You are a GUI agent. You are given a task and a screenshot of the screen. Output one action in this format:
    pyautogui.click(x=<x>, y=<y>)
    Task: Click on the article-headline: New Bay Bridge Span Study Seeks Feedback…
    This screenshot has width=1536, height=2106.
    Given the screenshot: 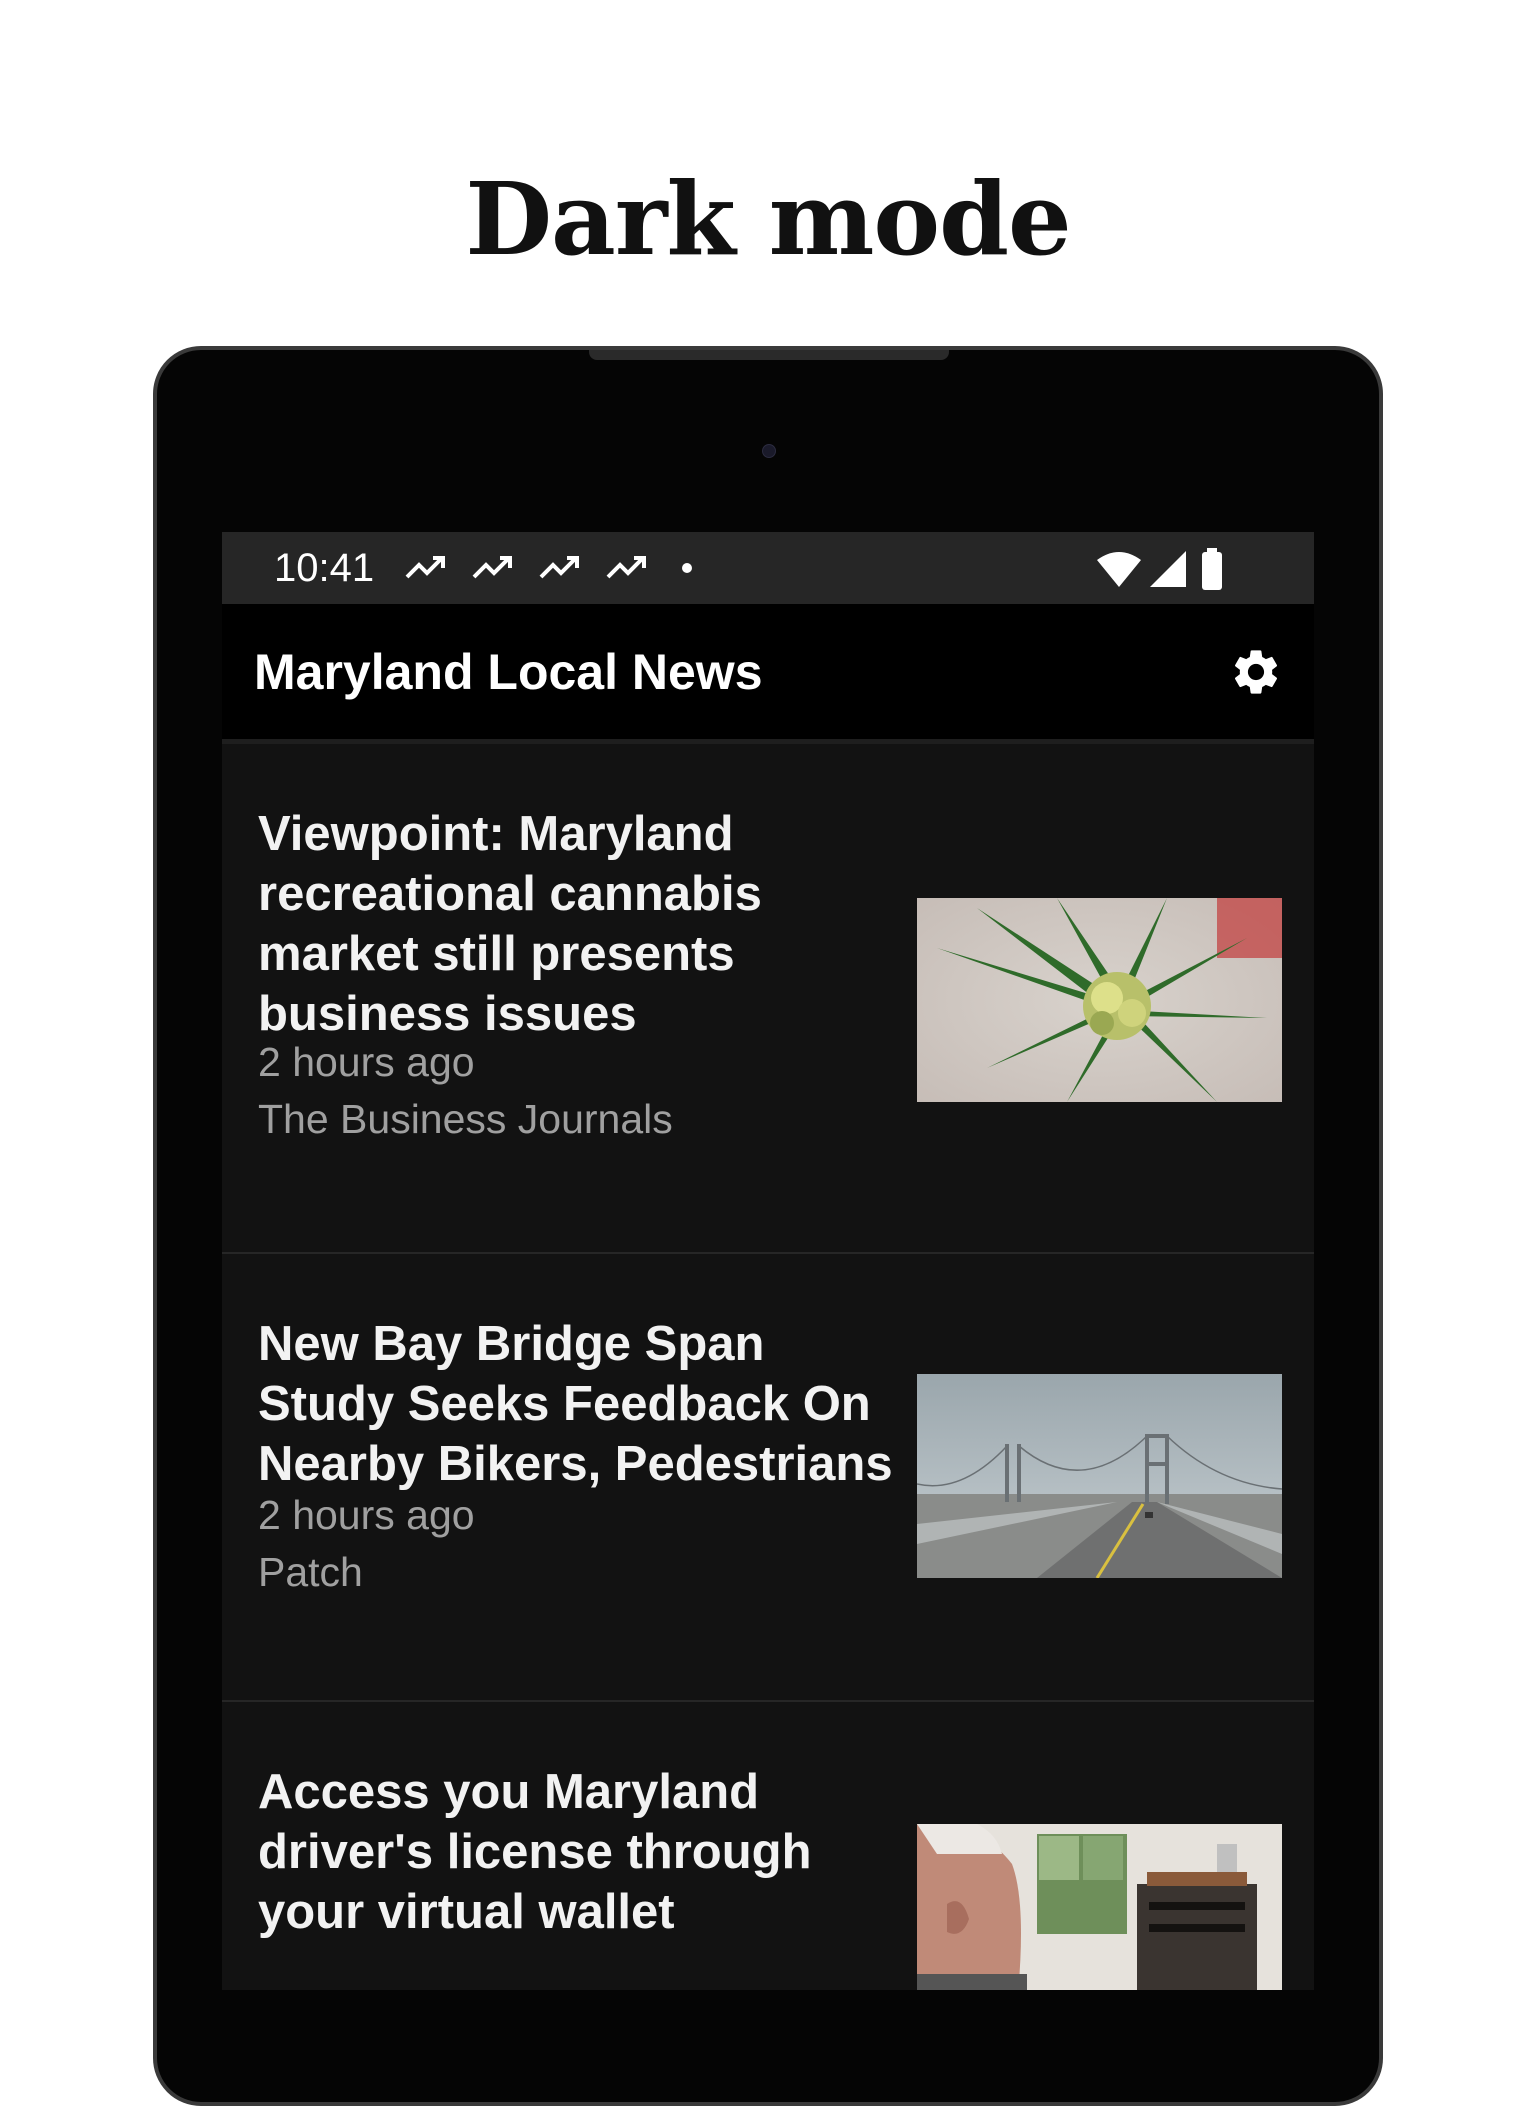 What is the action you would take?
    pyautogui.click(x=575, y=1404)
    